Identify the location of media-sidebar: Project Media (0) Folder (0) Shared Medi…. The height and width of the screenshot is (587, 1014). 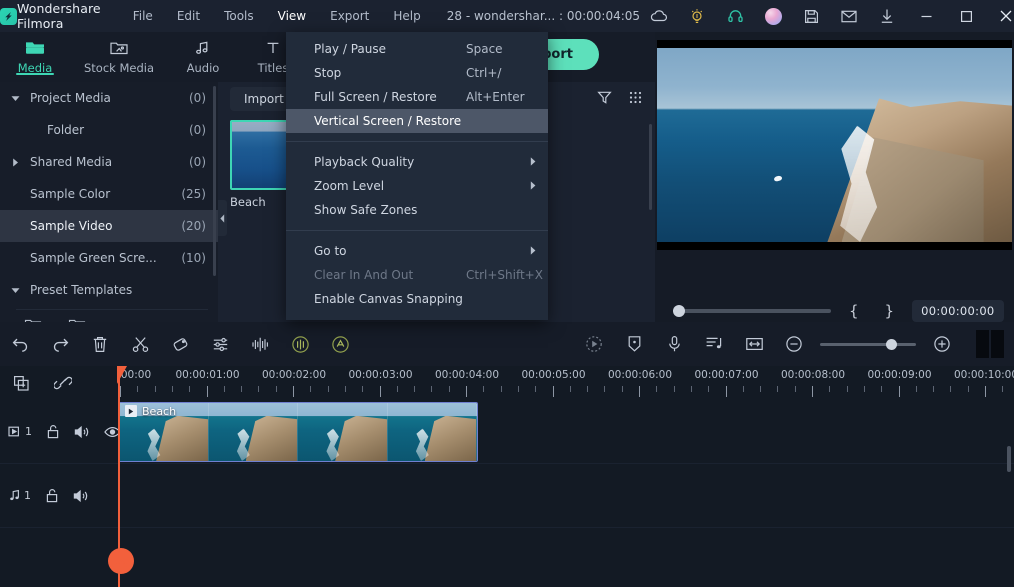
(109, 202).